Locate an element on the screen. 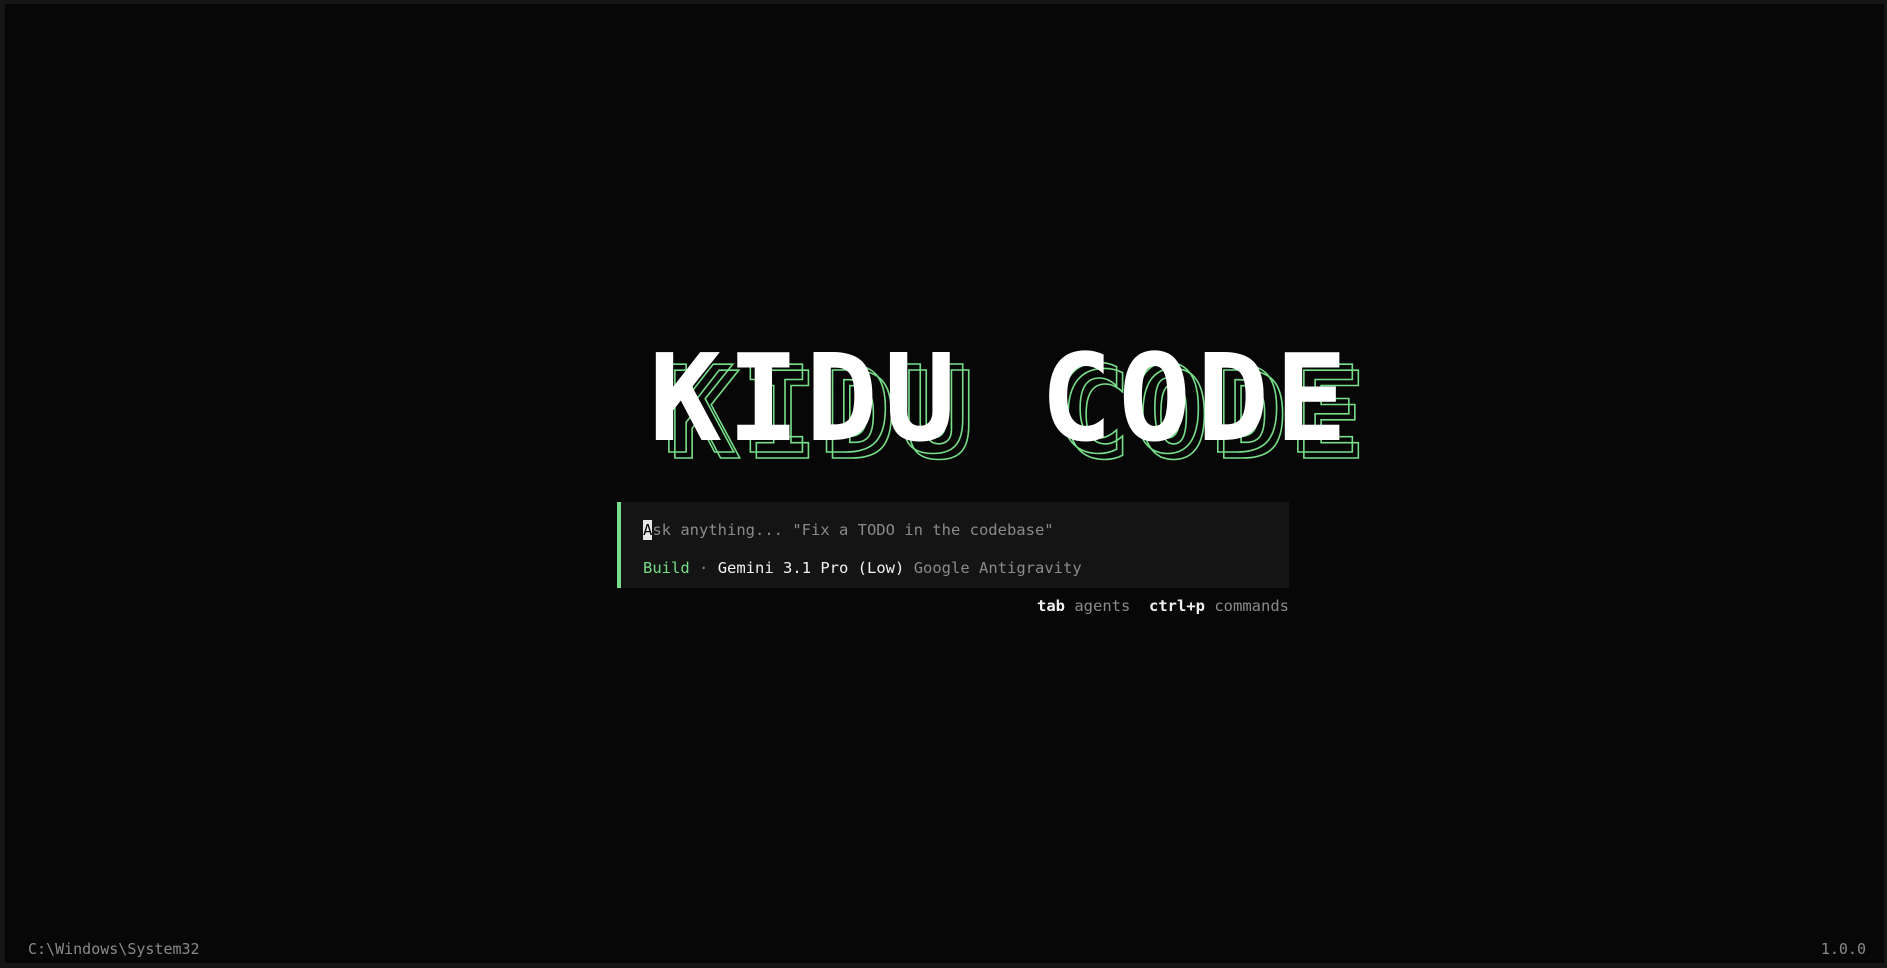  hint-label-commands: commands is located at coordinates (1251, 606).